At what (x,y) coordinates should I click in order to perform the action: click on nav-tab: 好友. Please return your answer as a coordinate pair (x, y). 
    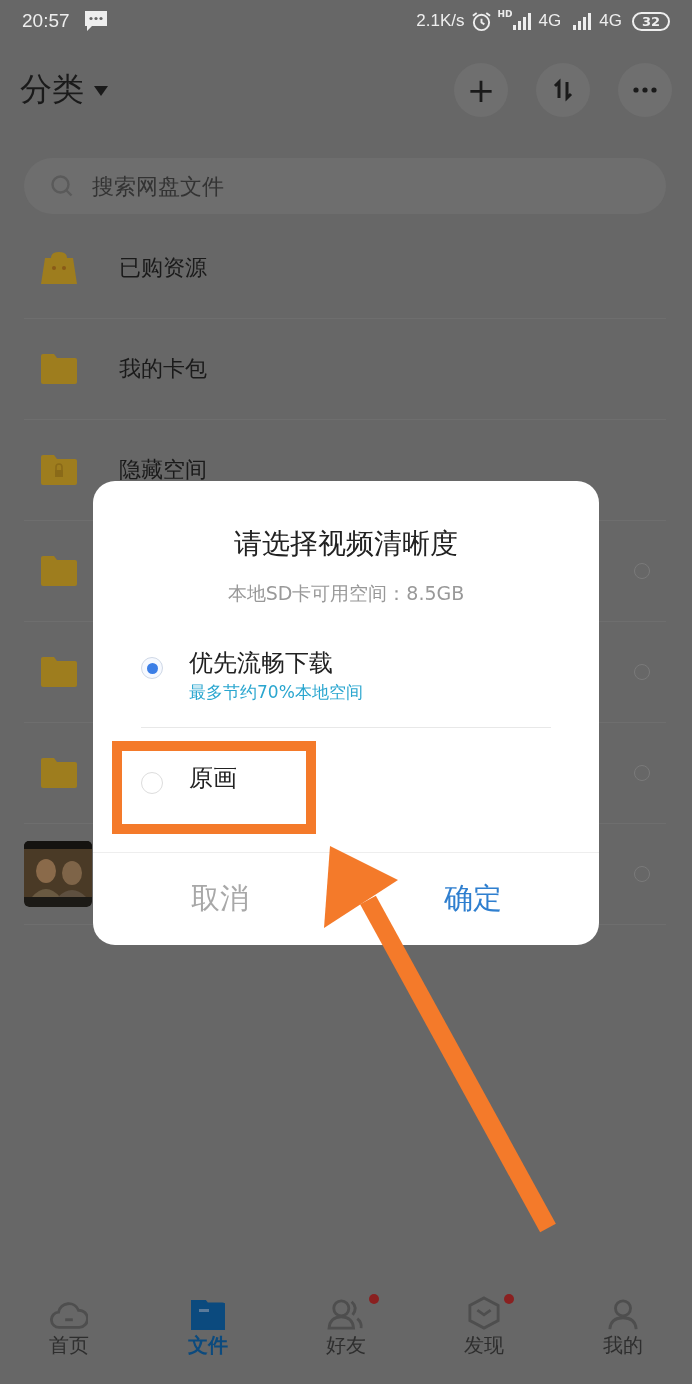
    Looking at the image, I should click on (346, 1325).